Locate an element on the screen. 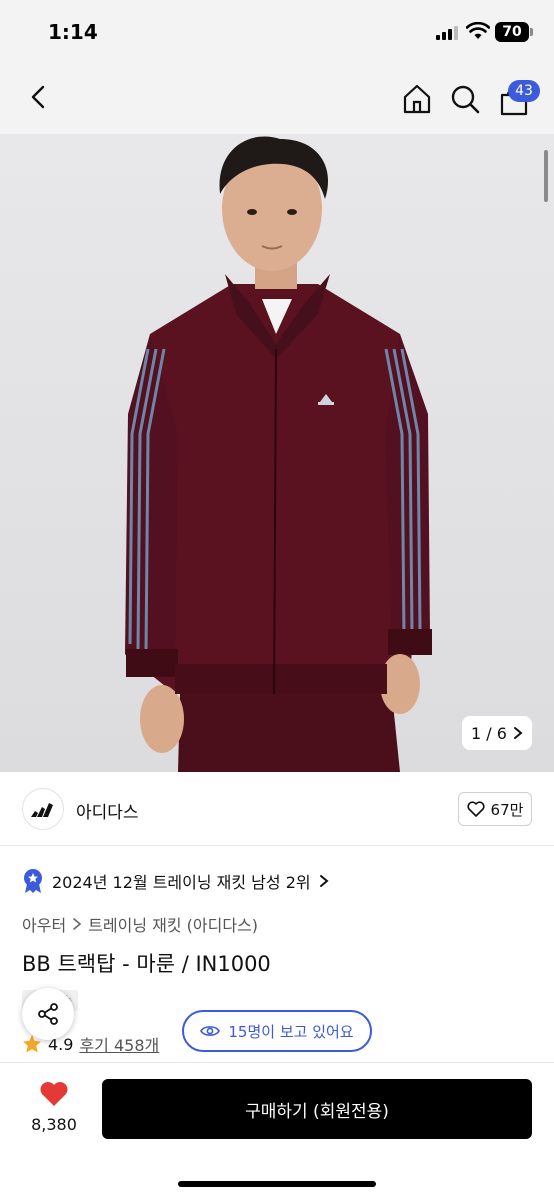 The image size is (554, 1200). brand-logo is located at coordinates (43, 809).